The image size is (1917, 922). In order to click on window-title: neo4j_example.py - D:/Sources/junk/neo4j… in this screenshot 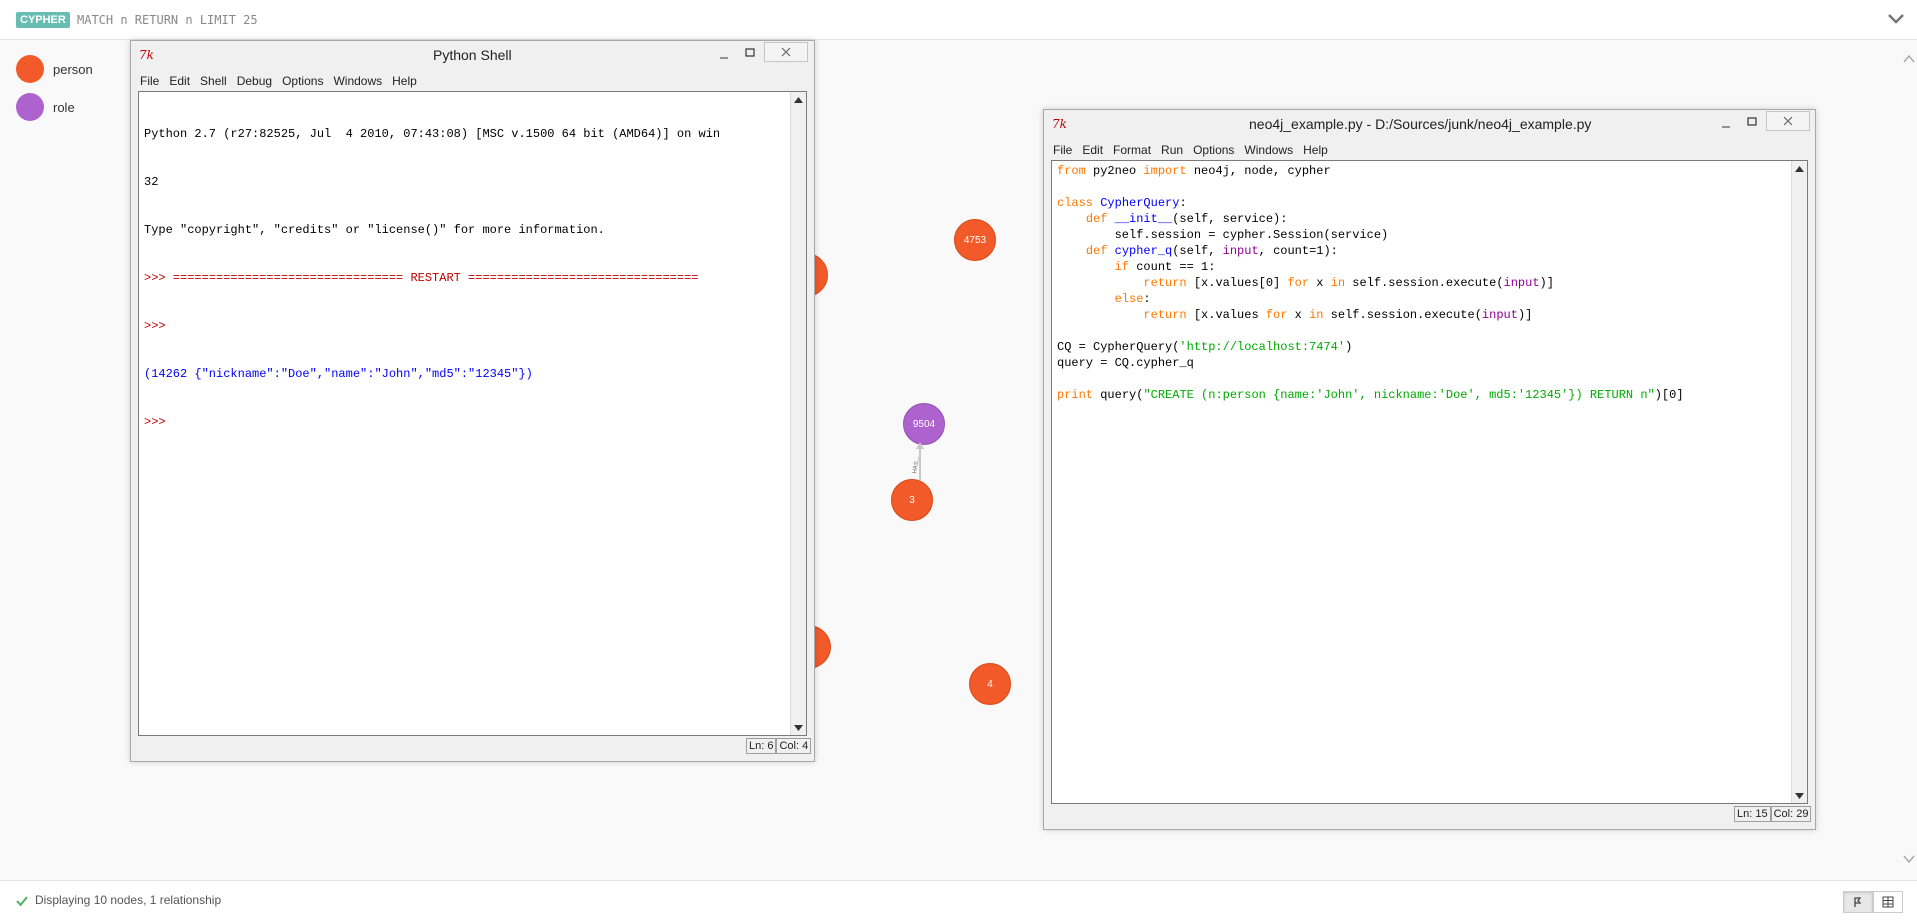, I will do `click(1420, 124)`.